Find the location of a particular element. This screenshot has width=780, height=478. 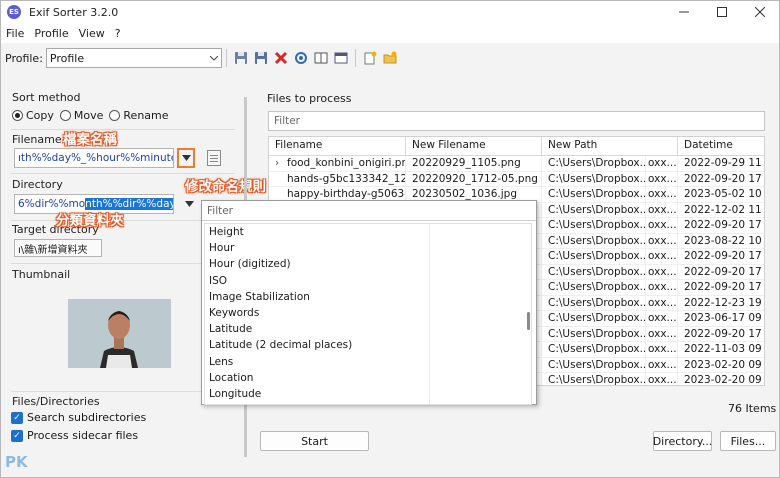

window-controls is located at coordinates (722, 12).